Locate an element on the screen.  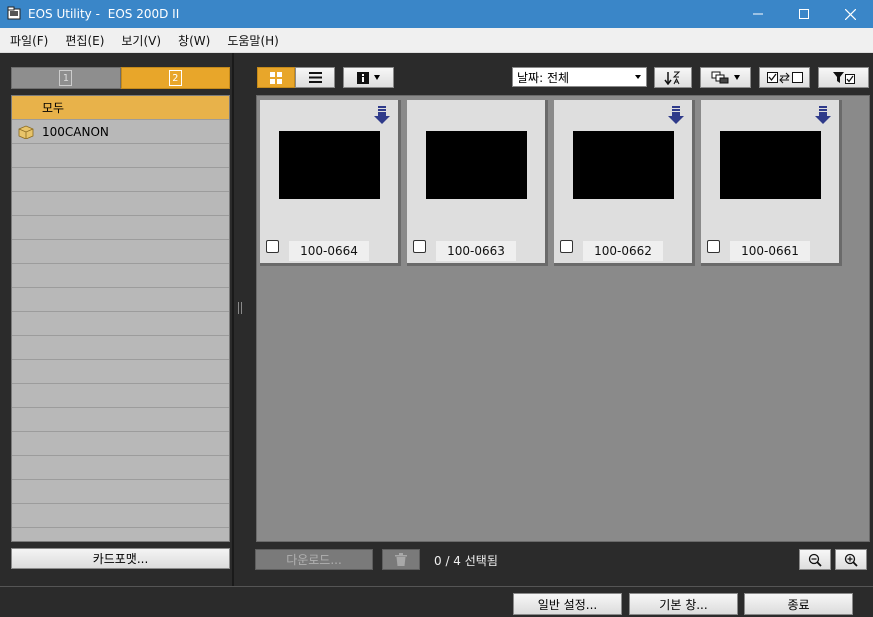
minimize-icon is located at coordinates (758, 14).